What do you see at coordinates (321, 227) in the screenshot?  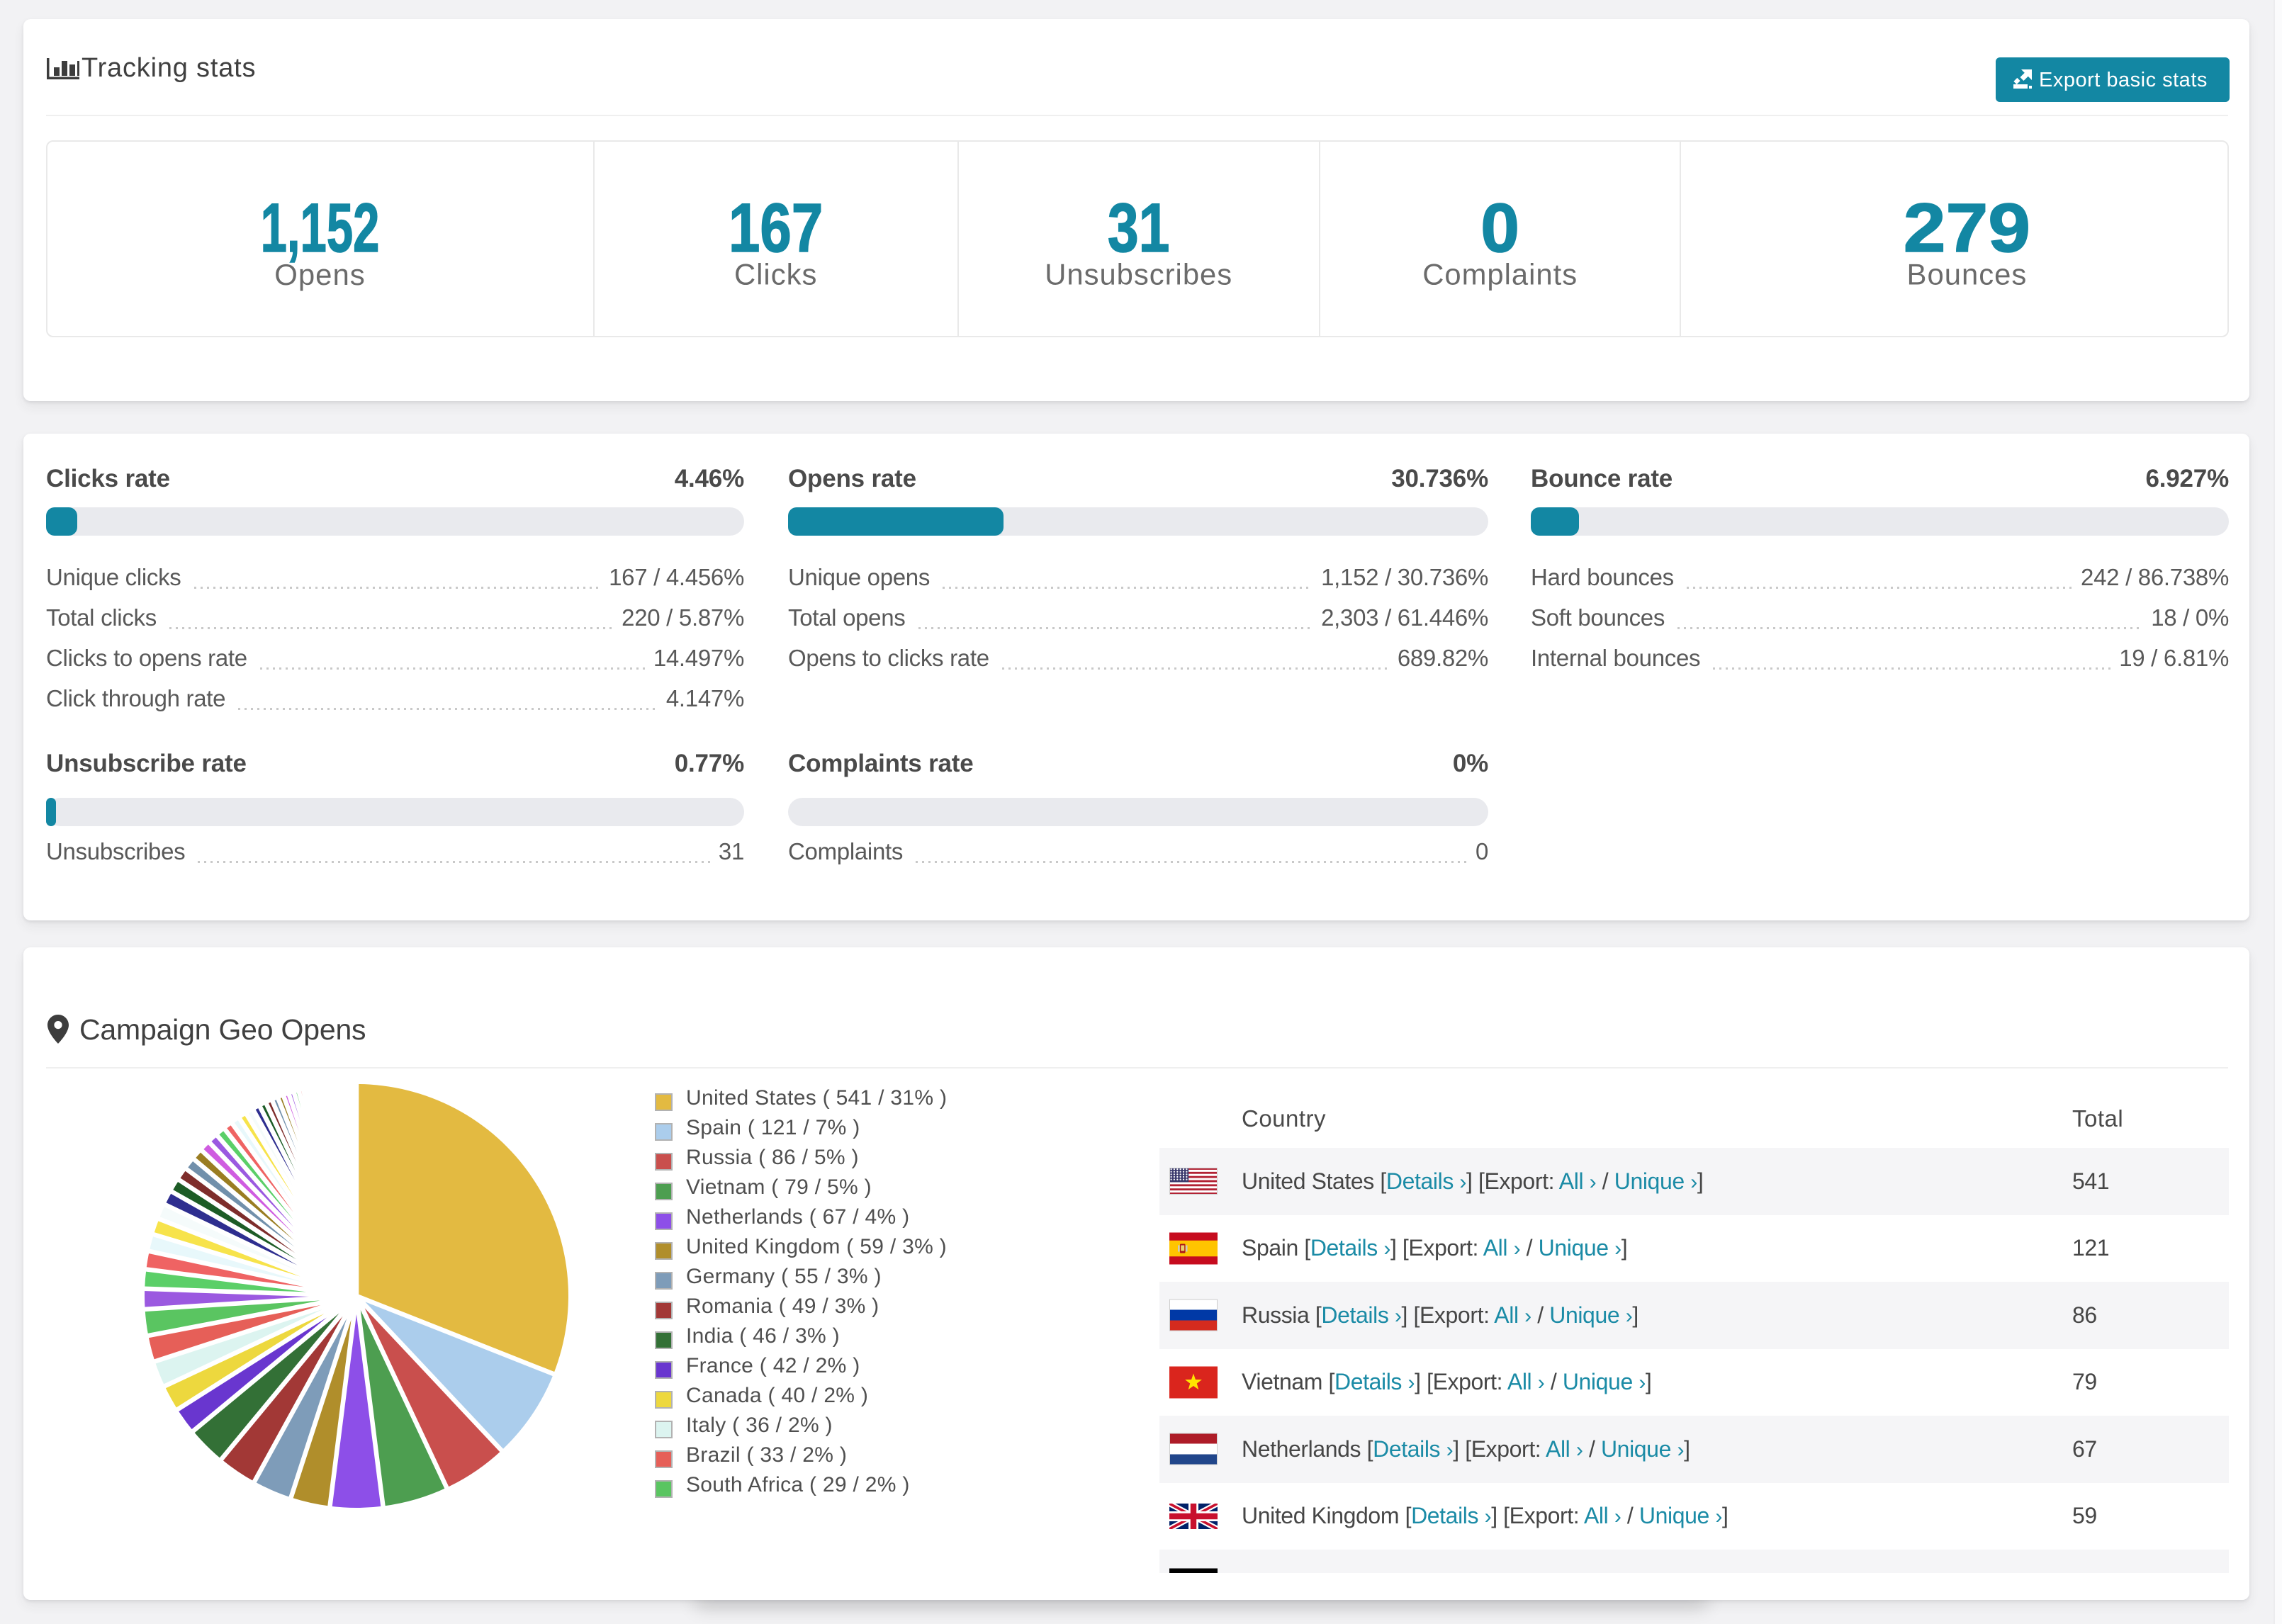 I see `svg-text: 1,152` at bounding box center [321, 227].